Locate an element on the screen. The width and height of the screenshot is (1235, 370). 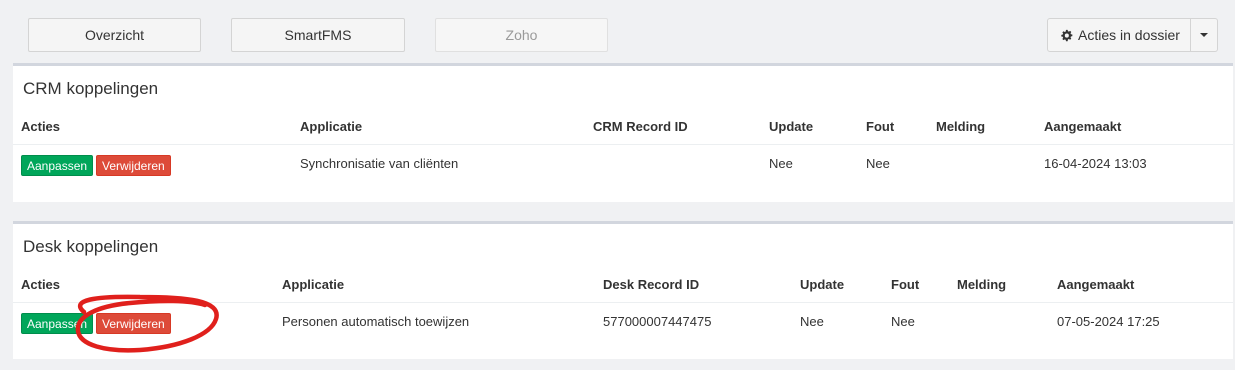
acties-in-dossier-group: Acties in dossier is located at coordinates (1132, 35).